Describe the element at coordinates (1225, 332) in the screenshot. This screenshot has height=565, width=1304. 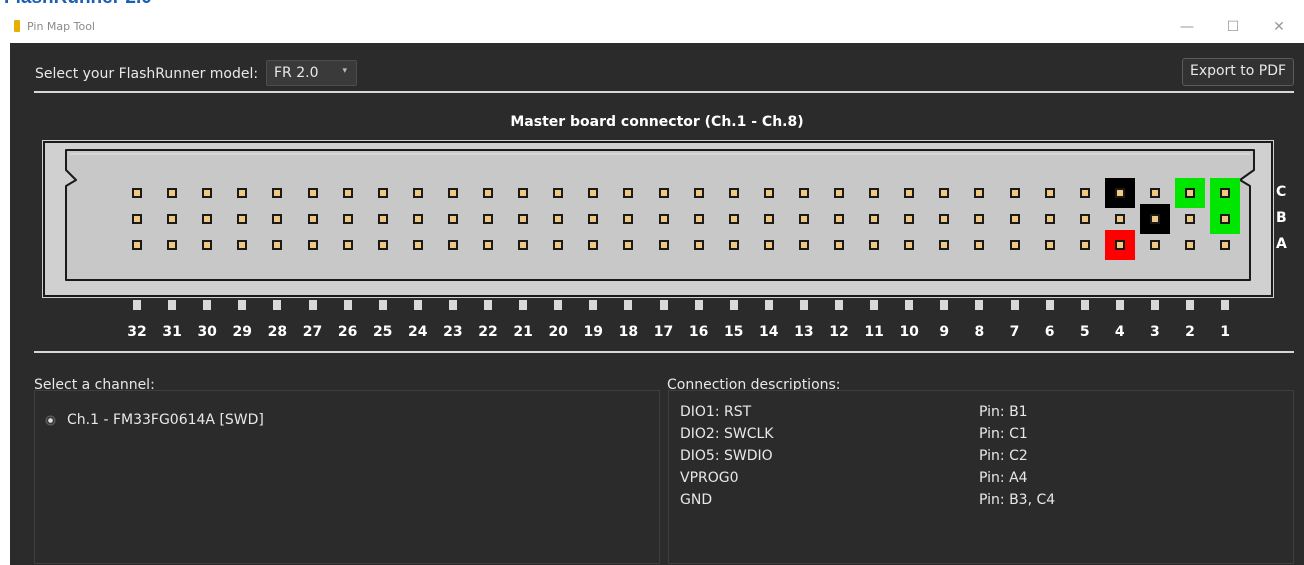
I see `column-number-1: 1` at that location.